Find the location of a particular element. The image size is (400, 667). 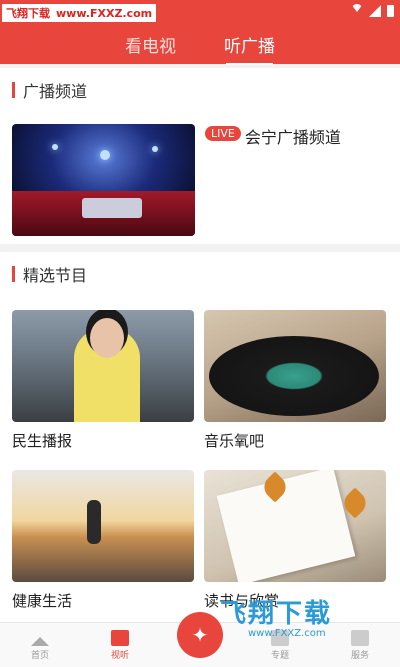

watermark-top: 飞翔下载 www.FXXZ.com is located at coordinates (79, 13).